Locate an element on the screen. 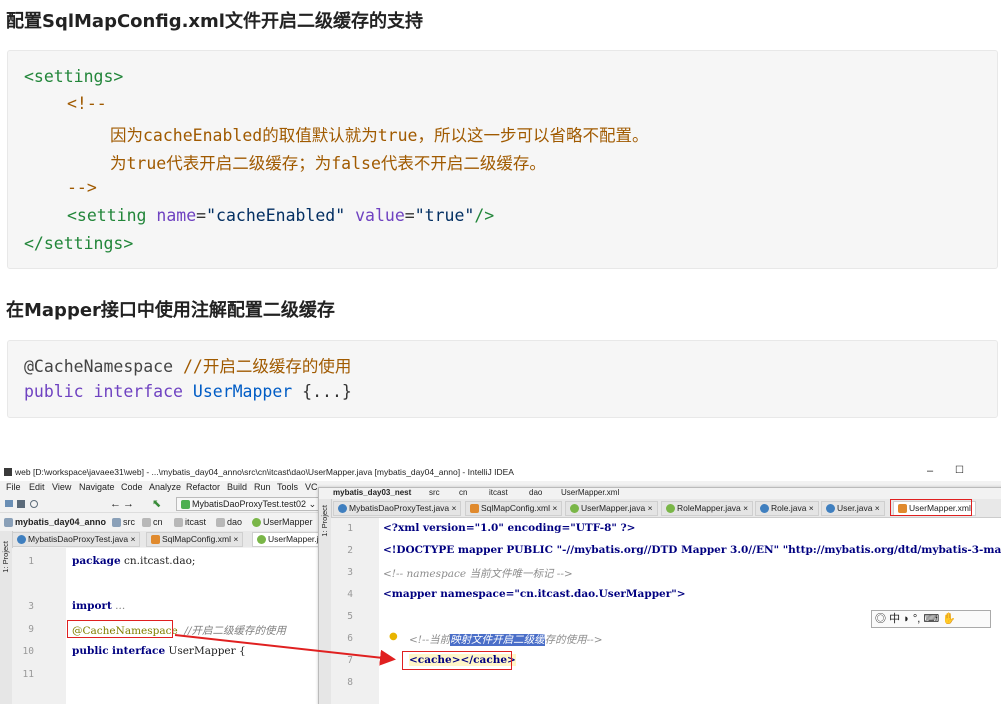 This screenshot has height=704, width=1001. code-token: //开启二级缓存的使用 is located at coordinates (262, 366).